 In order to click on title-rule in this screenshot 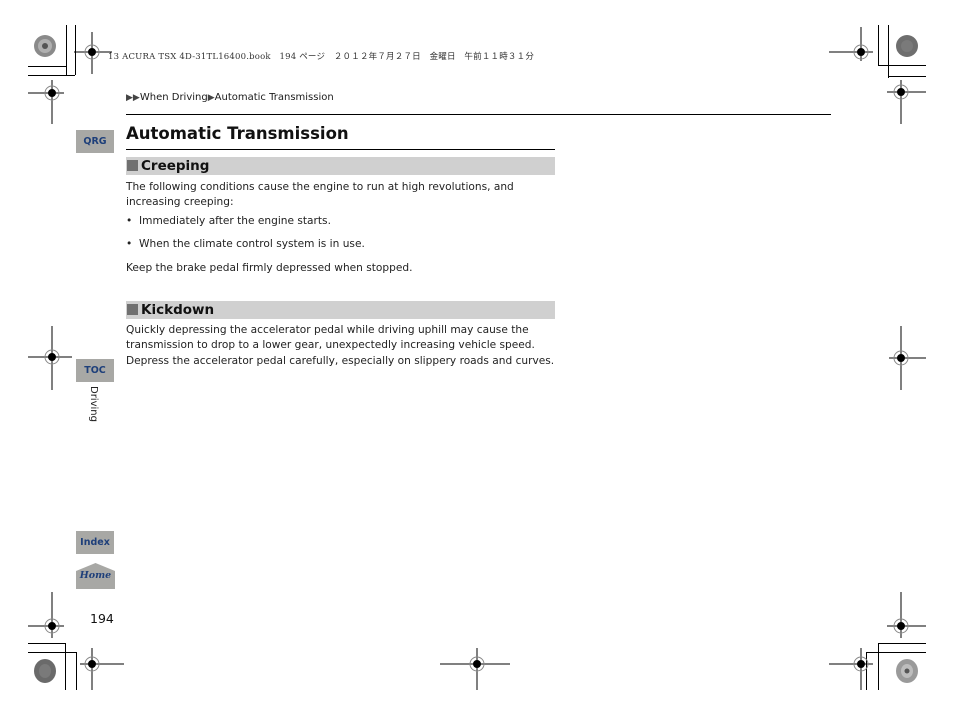, I will do `click(340, 149)`.